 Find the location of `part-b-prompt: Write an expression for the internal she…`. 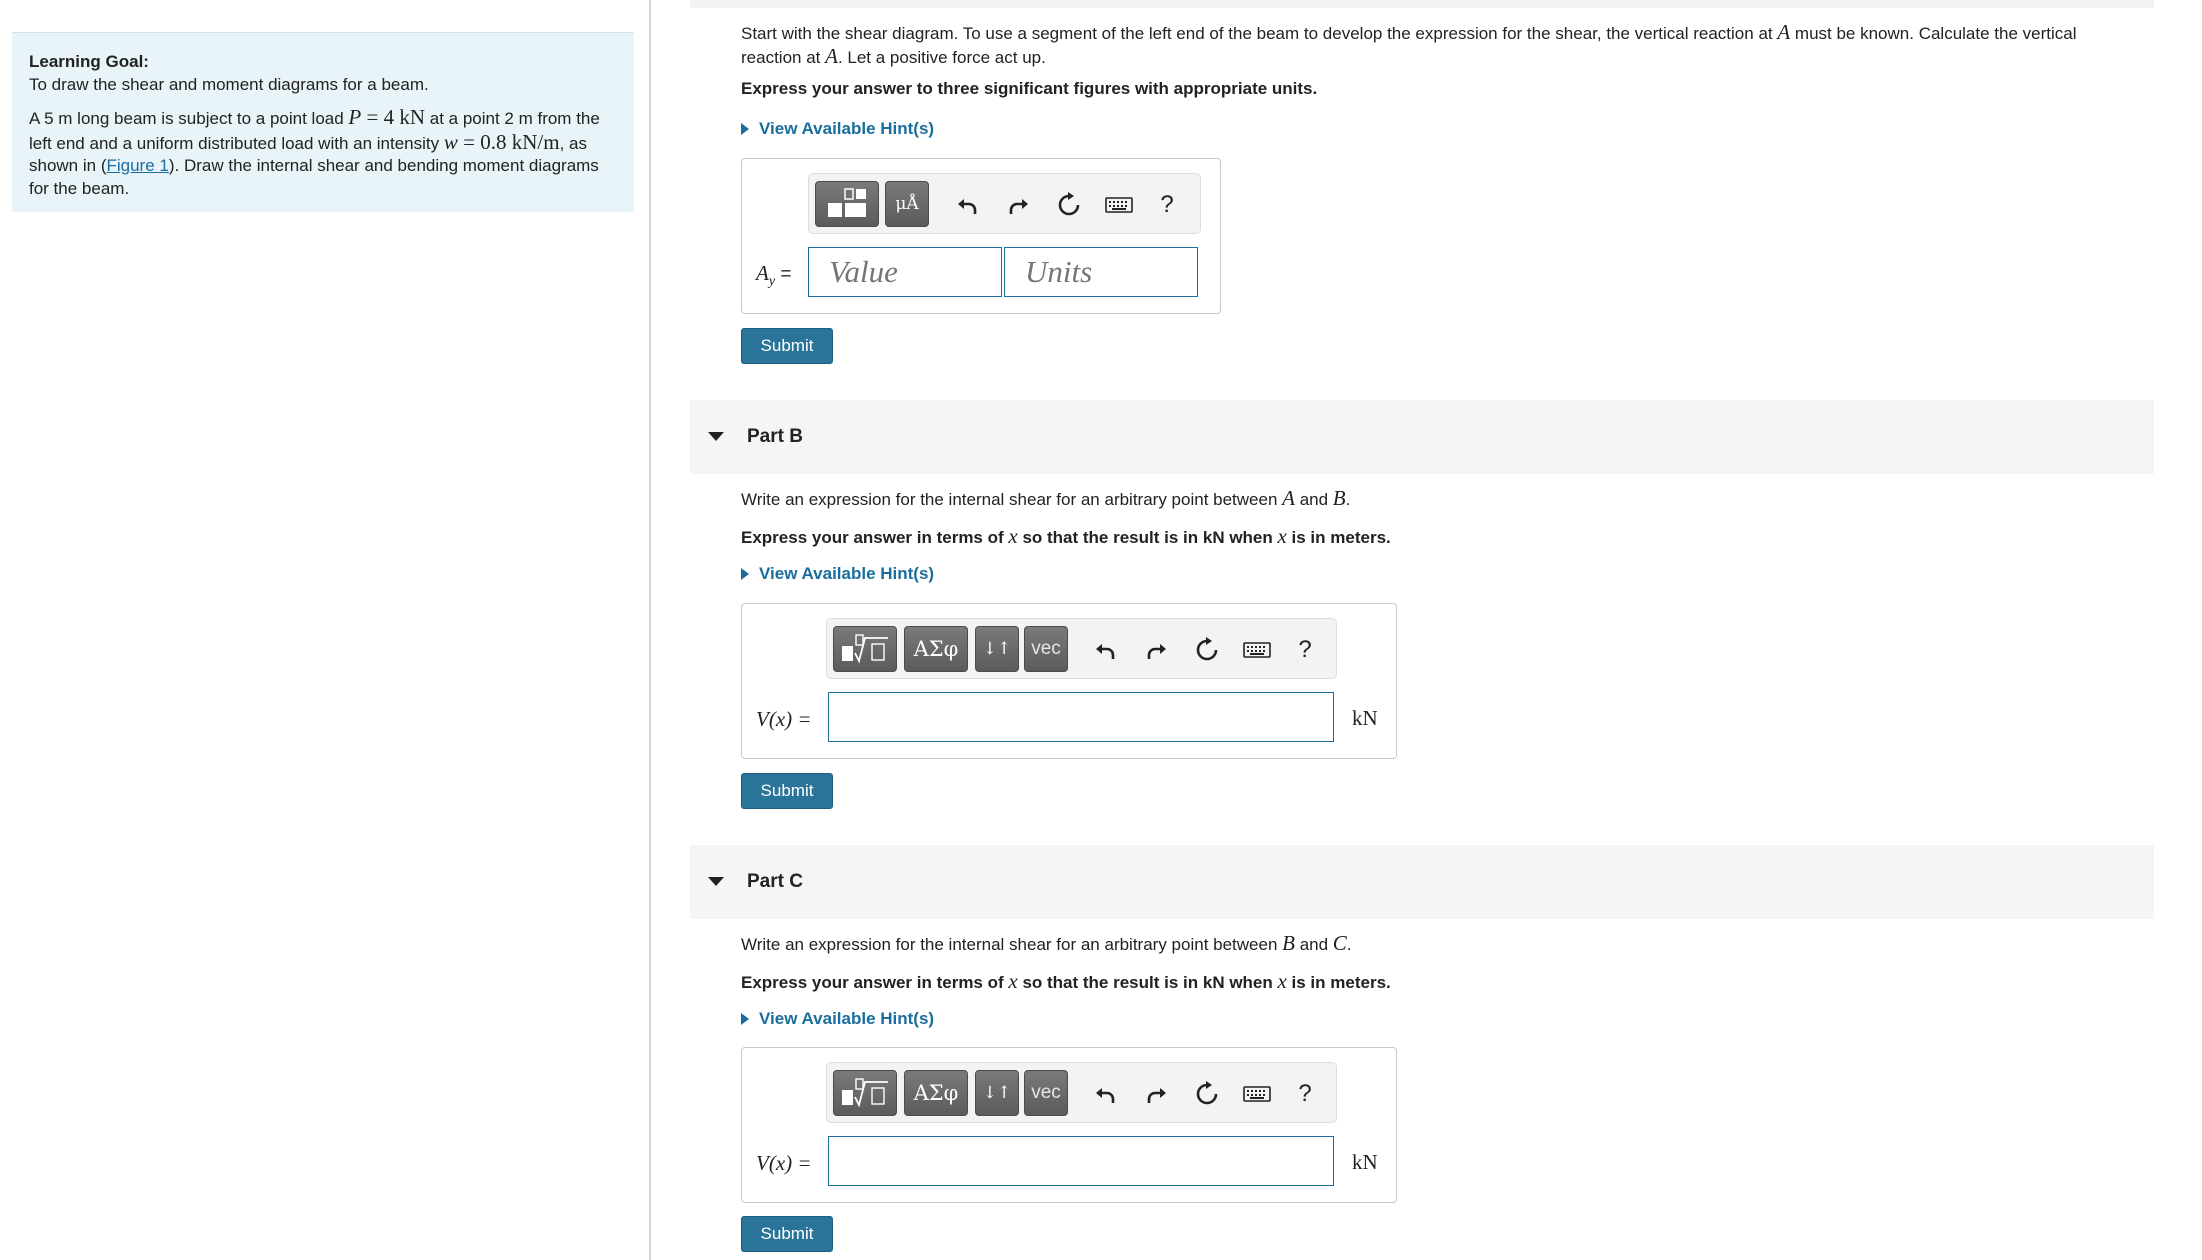

part-b-prompt: Write an expression for the internal she… is located at coordinates (1441, 499).